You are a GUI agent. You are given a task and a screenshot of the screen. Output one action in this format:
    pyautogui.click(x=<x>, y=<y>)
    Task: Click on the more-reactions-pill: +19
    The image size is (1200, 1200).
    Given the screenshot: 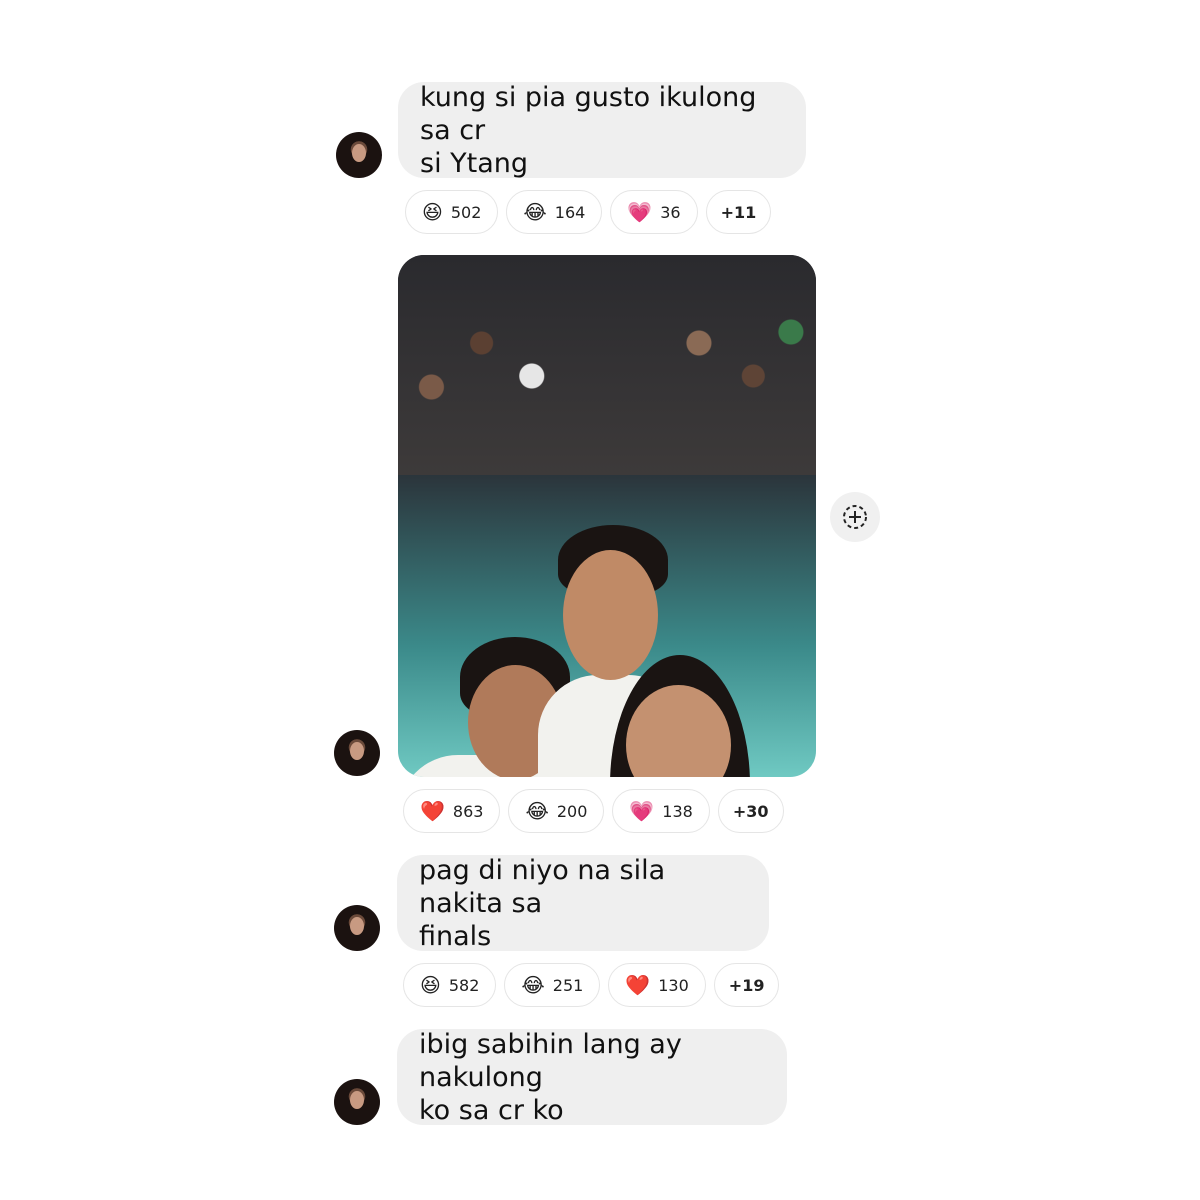 What is the action you would take?
    pyautogui.click(x=746, y=985)
    